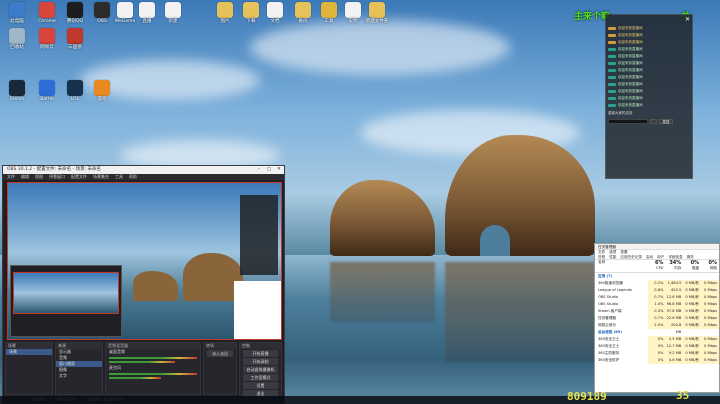 This screenshot has width=720, height=404. What do you see at coordinates (17, 95) in the screenshot?
I see `desktop-icon: Steam` at bounding box center [17, 95].